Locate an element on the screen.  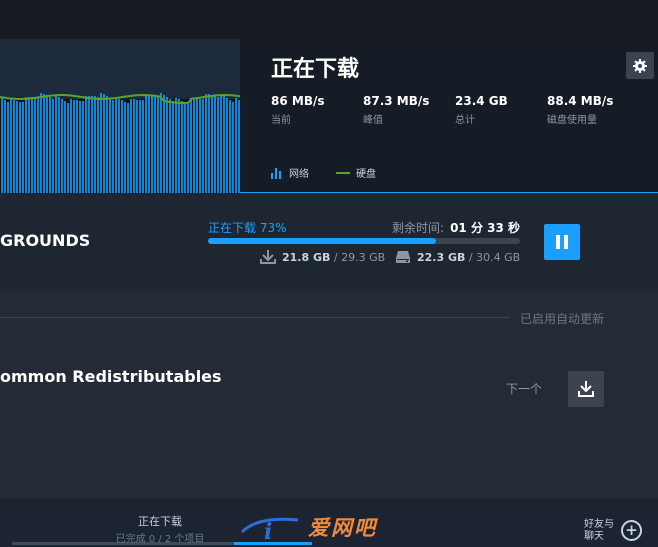
pause-button is located at coordinates (562, 242).